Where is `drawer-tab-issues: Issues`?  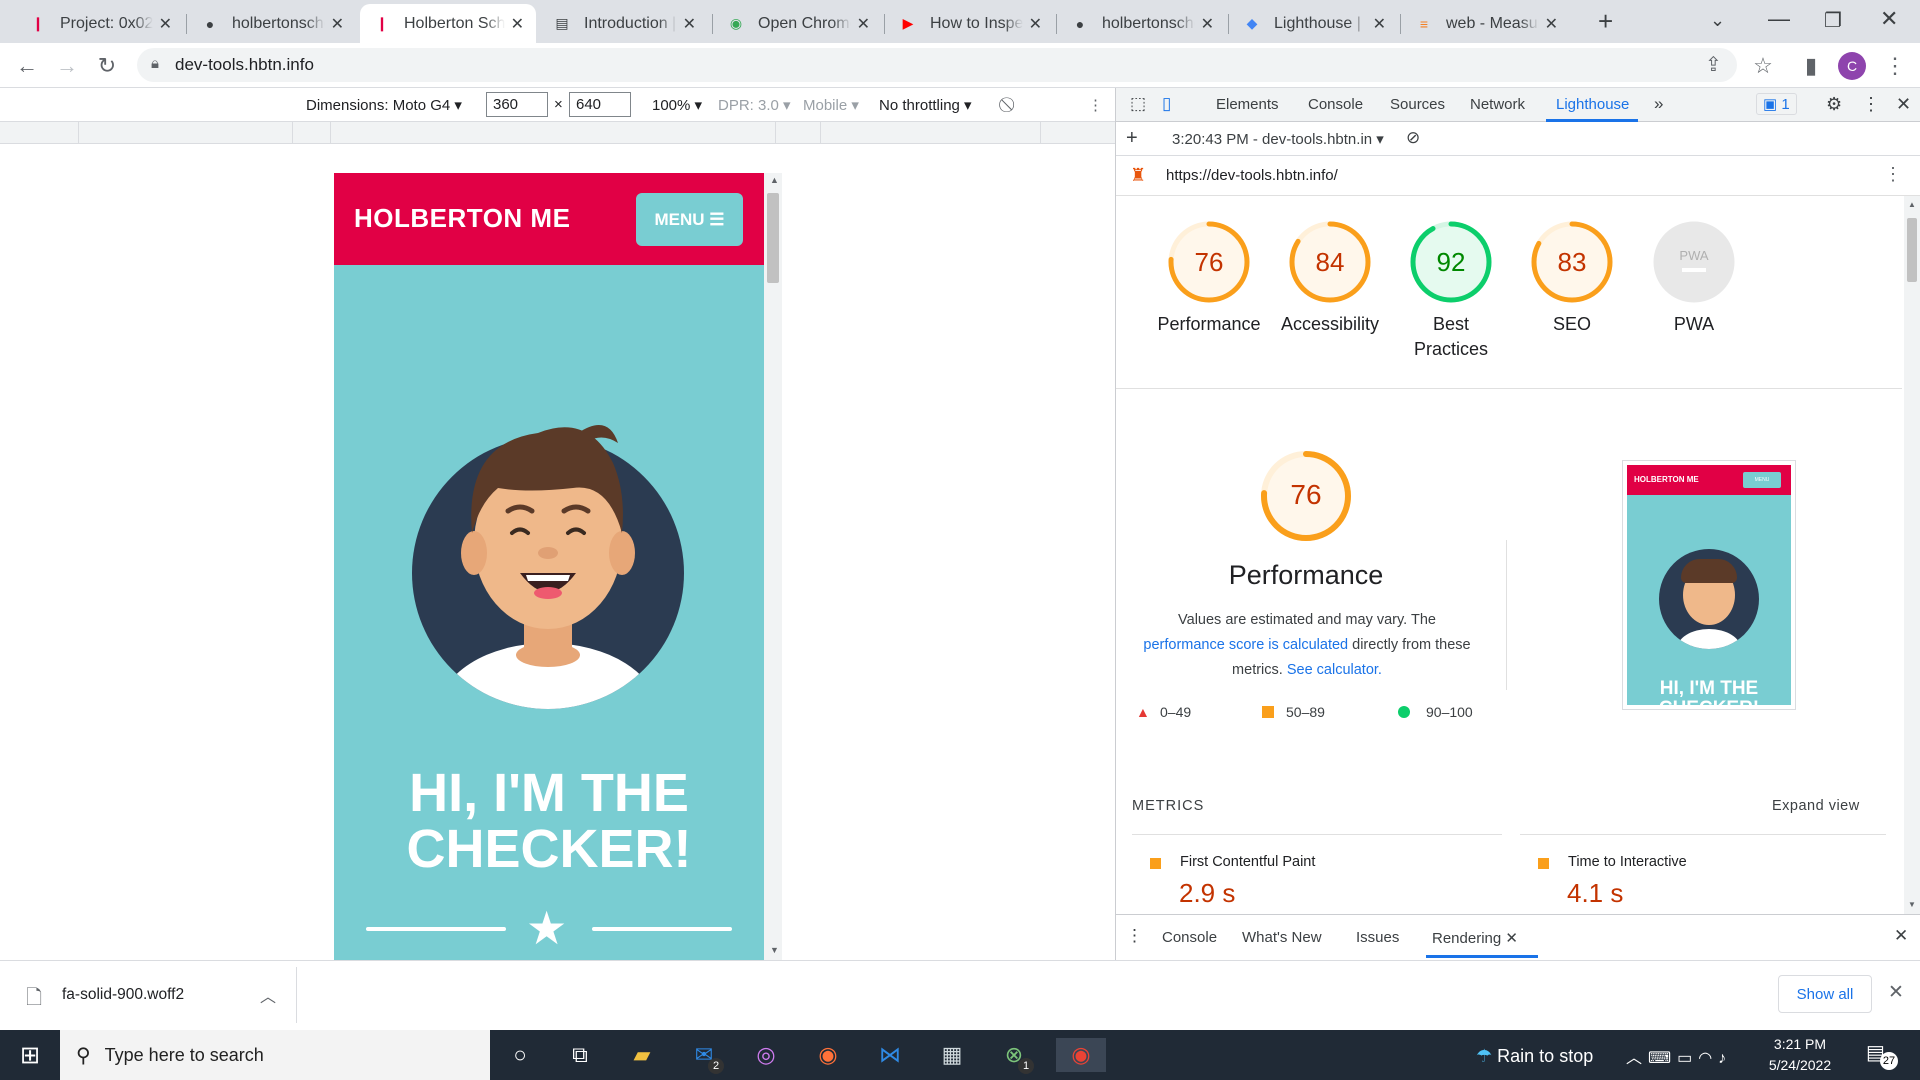
drawer-tab-issues: Issues is located at coordinates (1377, 937).